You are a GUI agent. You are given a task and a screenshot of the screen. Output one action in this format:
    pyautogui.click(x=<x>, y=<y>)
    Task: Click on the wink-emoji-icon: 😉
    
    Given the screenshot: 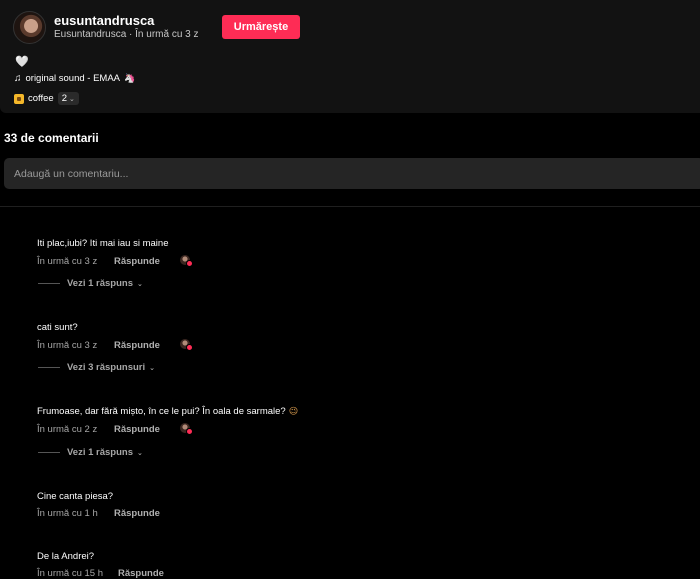 What is the action you would take?
    pyautogui.click(x=293, y=411)
    